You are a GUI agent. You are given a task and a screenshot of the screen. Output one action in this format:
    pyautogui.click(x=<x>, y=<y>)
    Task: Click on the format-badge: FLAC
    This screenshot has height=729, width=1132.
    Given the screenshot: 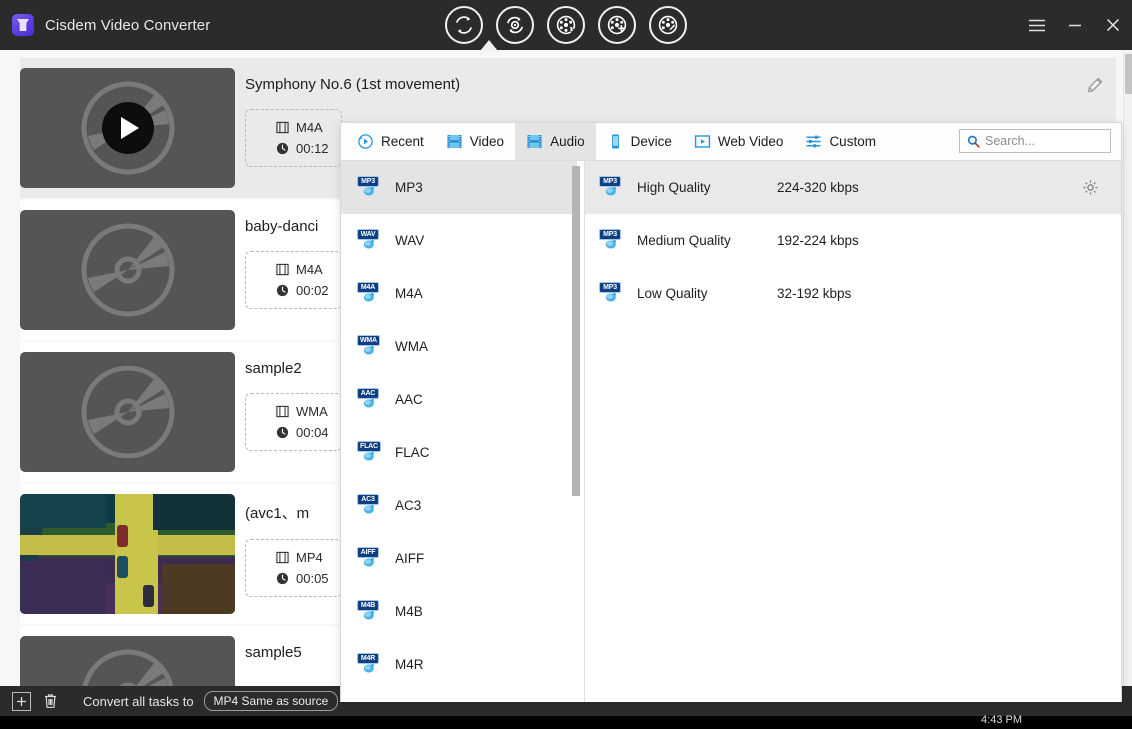 What is the action you would take?
    pyautogui.click(x=369, y=446)
    